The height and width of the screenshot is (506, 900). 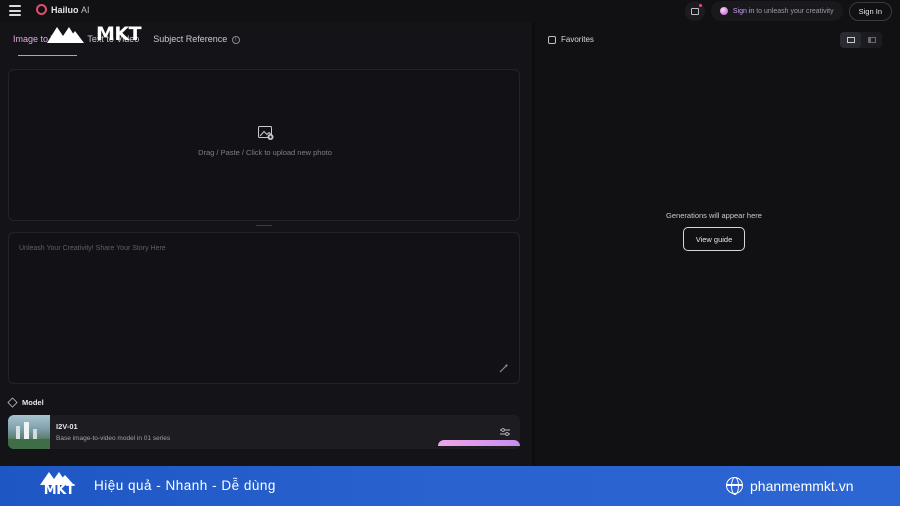 I want to click on favorites-checkbox, so click(x=552, y=39).